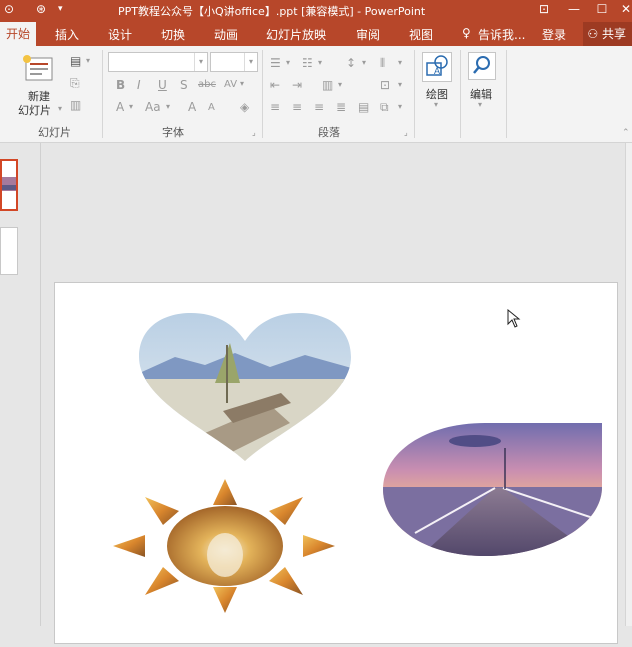  Describe the element at coordinates (329, 132) in the screenshot. I see `paragraph-group-label: 段落` at that location.